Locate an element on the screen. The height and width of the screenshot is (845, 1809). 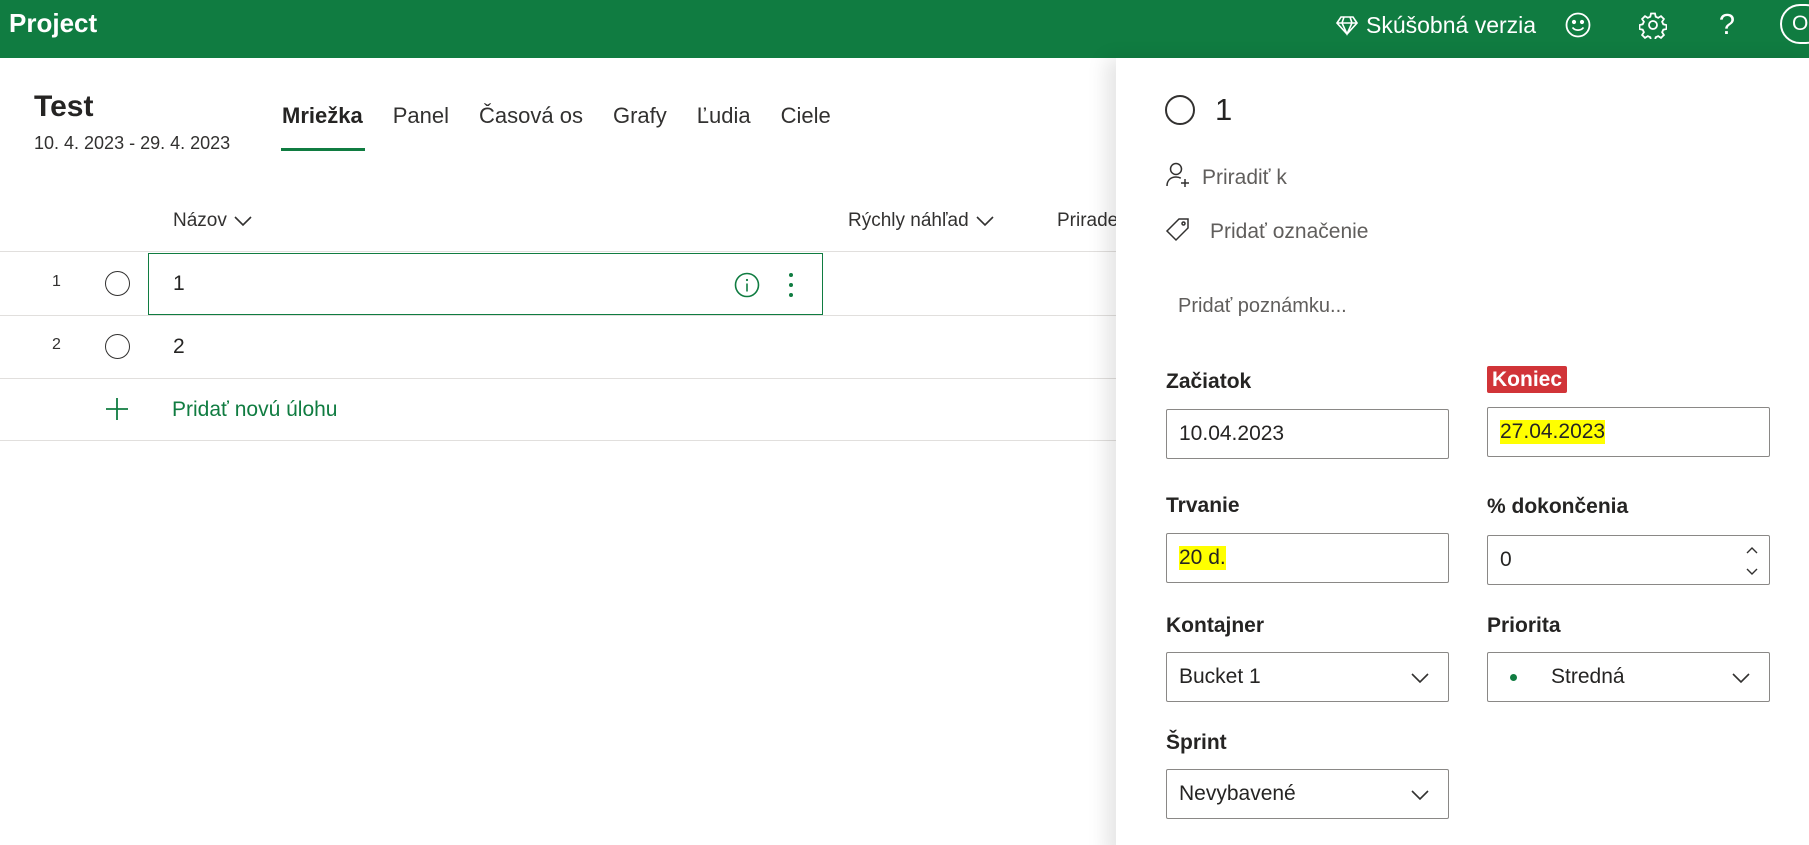
tag-icon is located at coordinates (1178, 230).